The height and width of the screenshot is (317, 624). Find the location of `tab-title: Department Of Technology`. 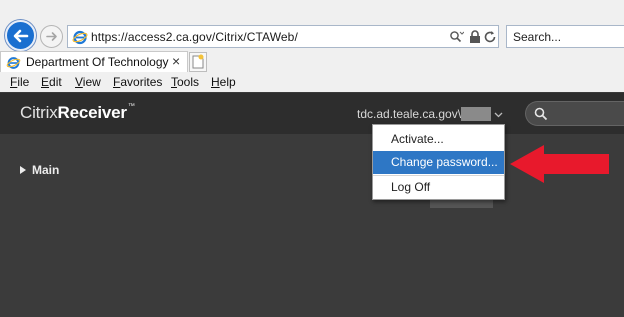

tab-title: Department Of Technology is located at coordinates (97, 62).